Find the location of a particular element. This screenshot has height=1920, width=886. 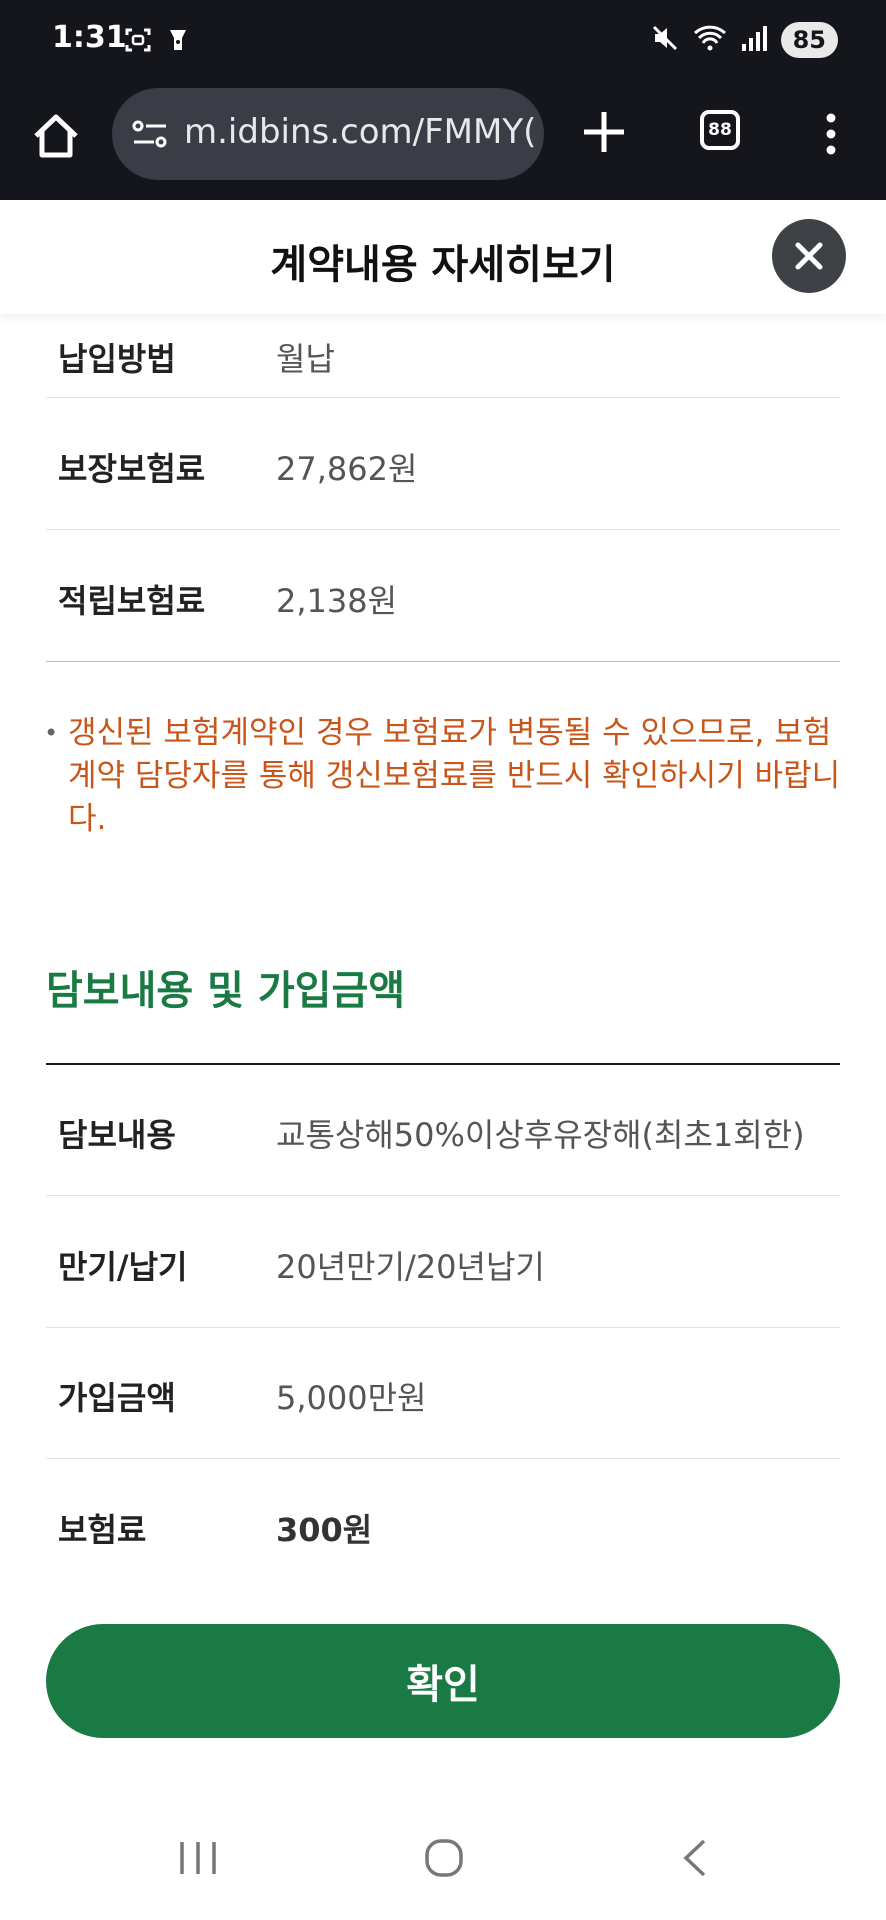

status-left-icons is located at coordinates (157, 42).